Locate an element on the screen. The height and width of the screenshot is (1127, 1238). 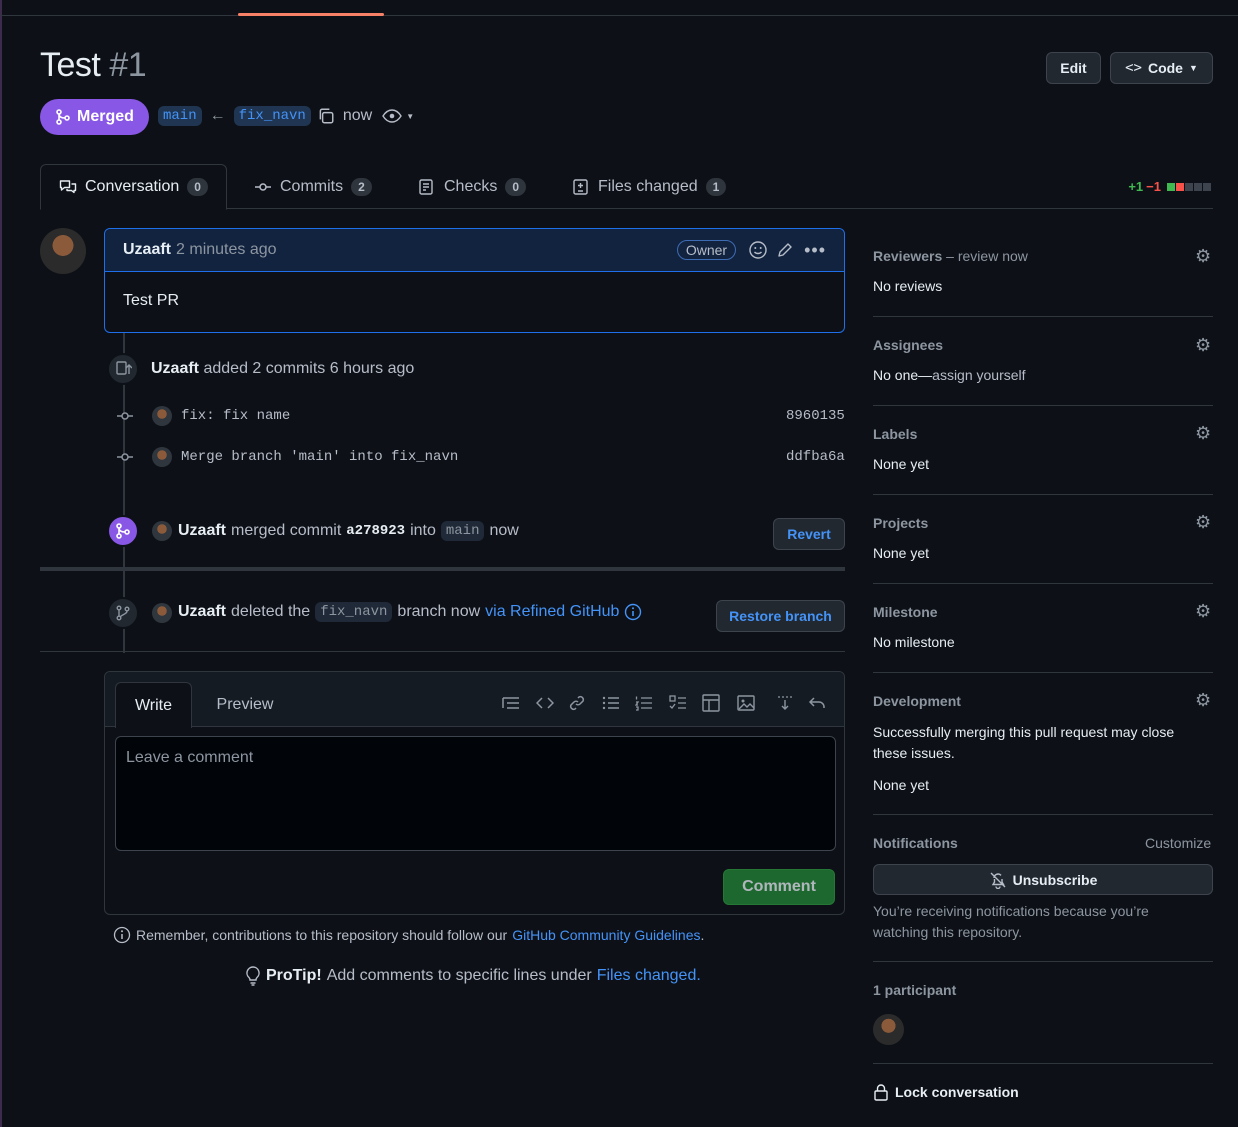
development-title: Development is located at coordinates (917, 701).